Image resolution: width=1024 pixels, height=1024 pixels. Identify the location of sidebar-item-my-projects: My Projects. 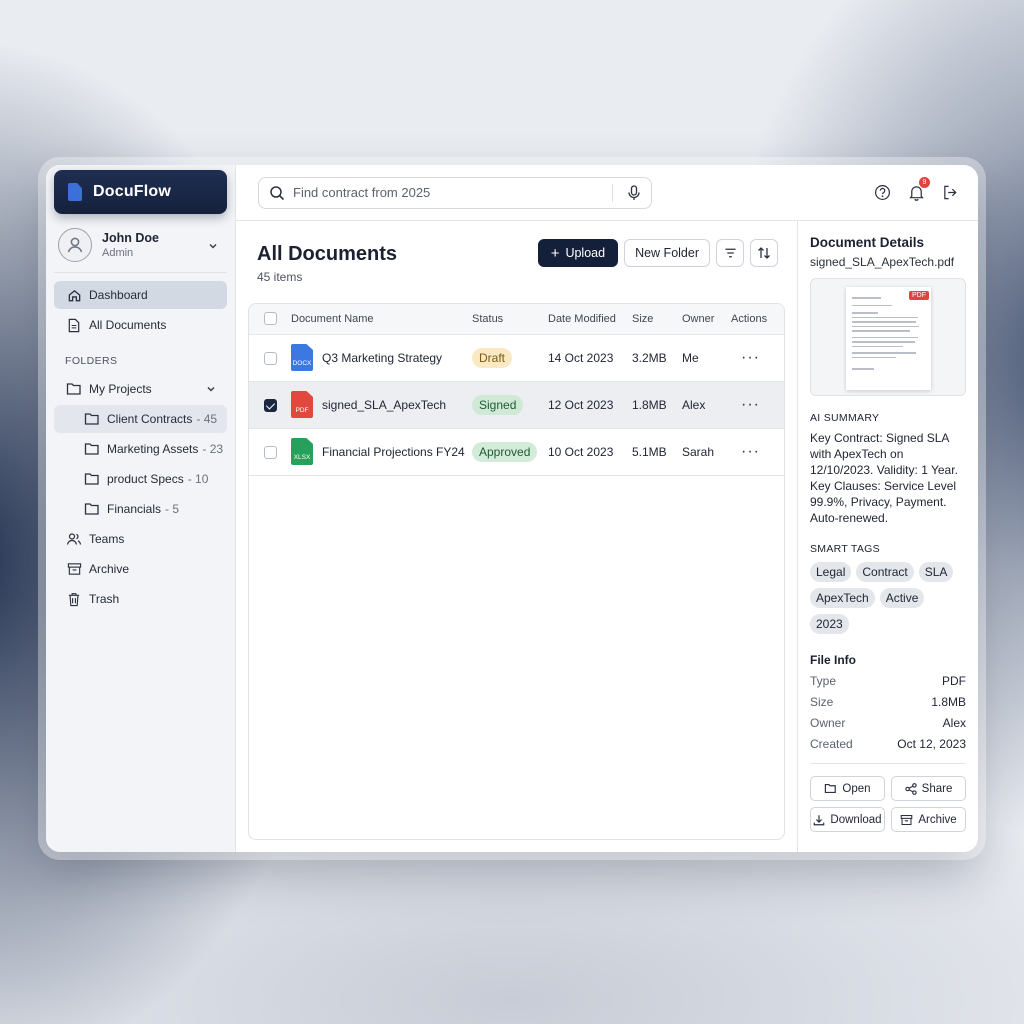
(140, 389).